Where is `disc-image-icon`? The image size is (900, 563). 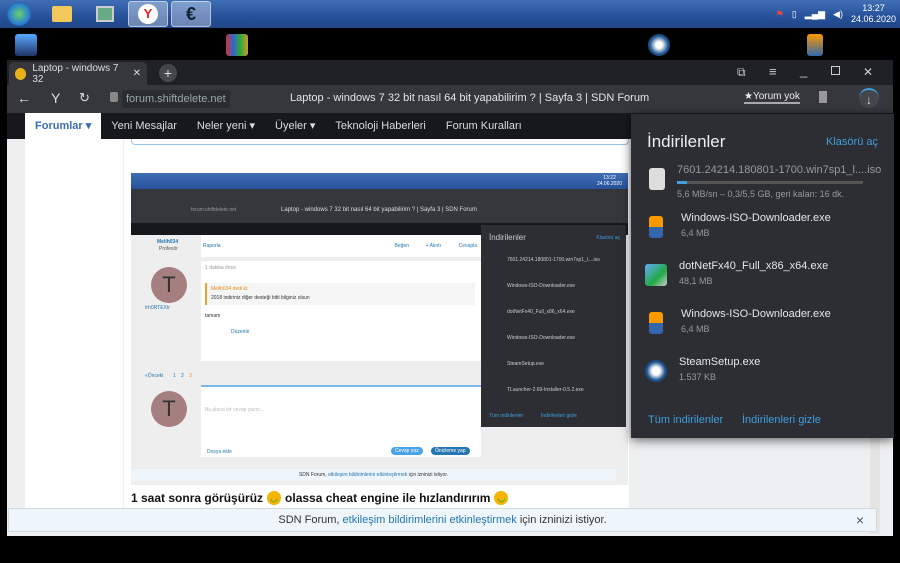 disc-image-icon is located at coordinates (657, 179).